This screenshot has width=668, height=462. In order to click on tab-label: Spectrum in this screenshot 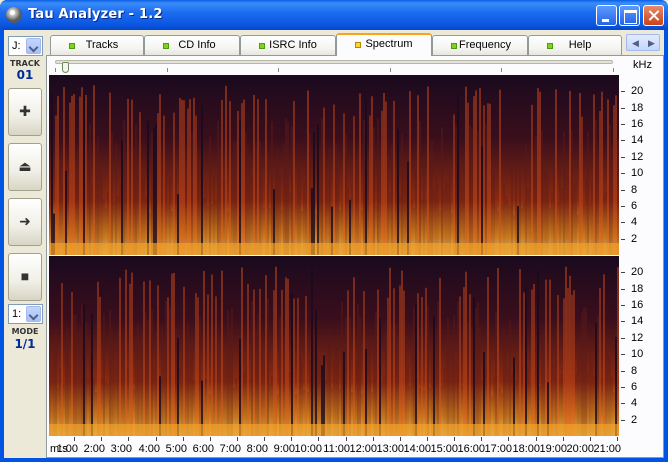, I will do `click(389, 44)`.